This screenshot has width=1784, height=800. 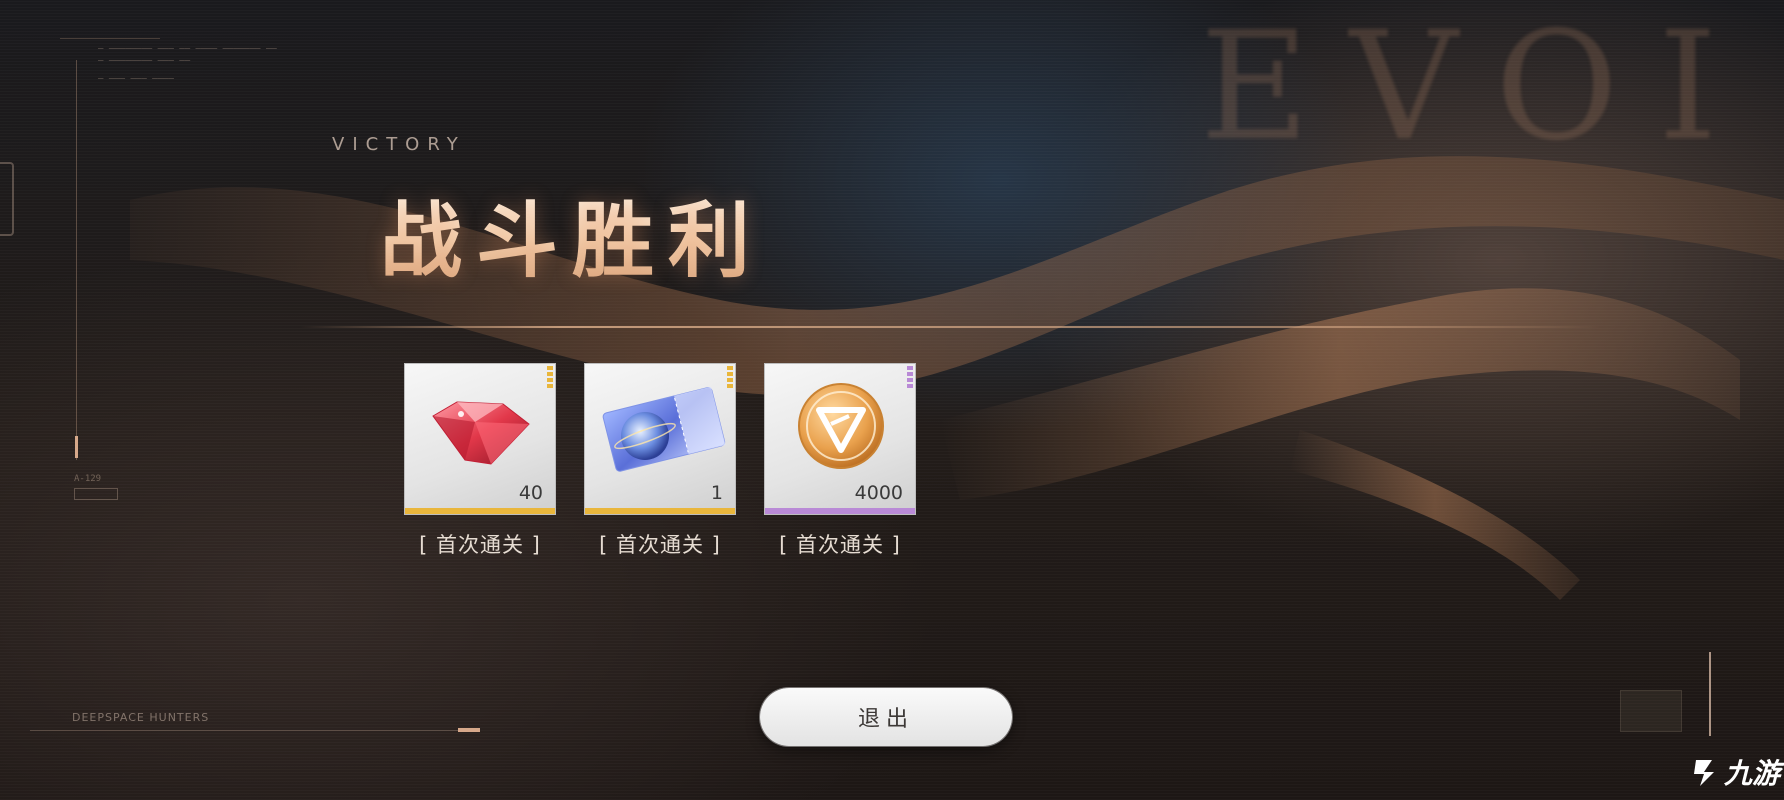 I want to click on exit-button: 退出, so click(x=886, y=717).